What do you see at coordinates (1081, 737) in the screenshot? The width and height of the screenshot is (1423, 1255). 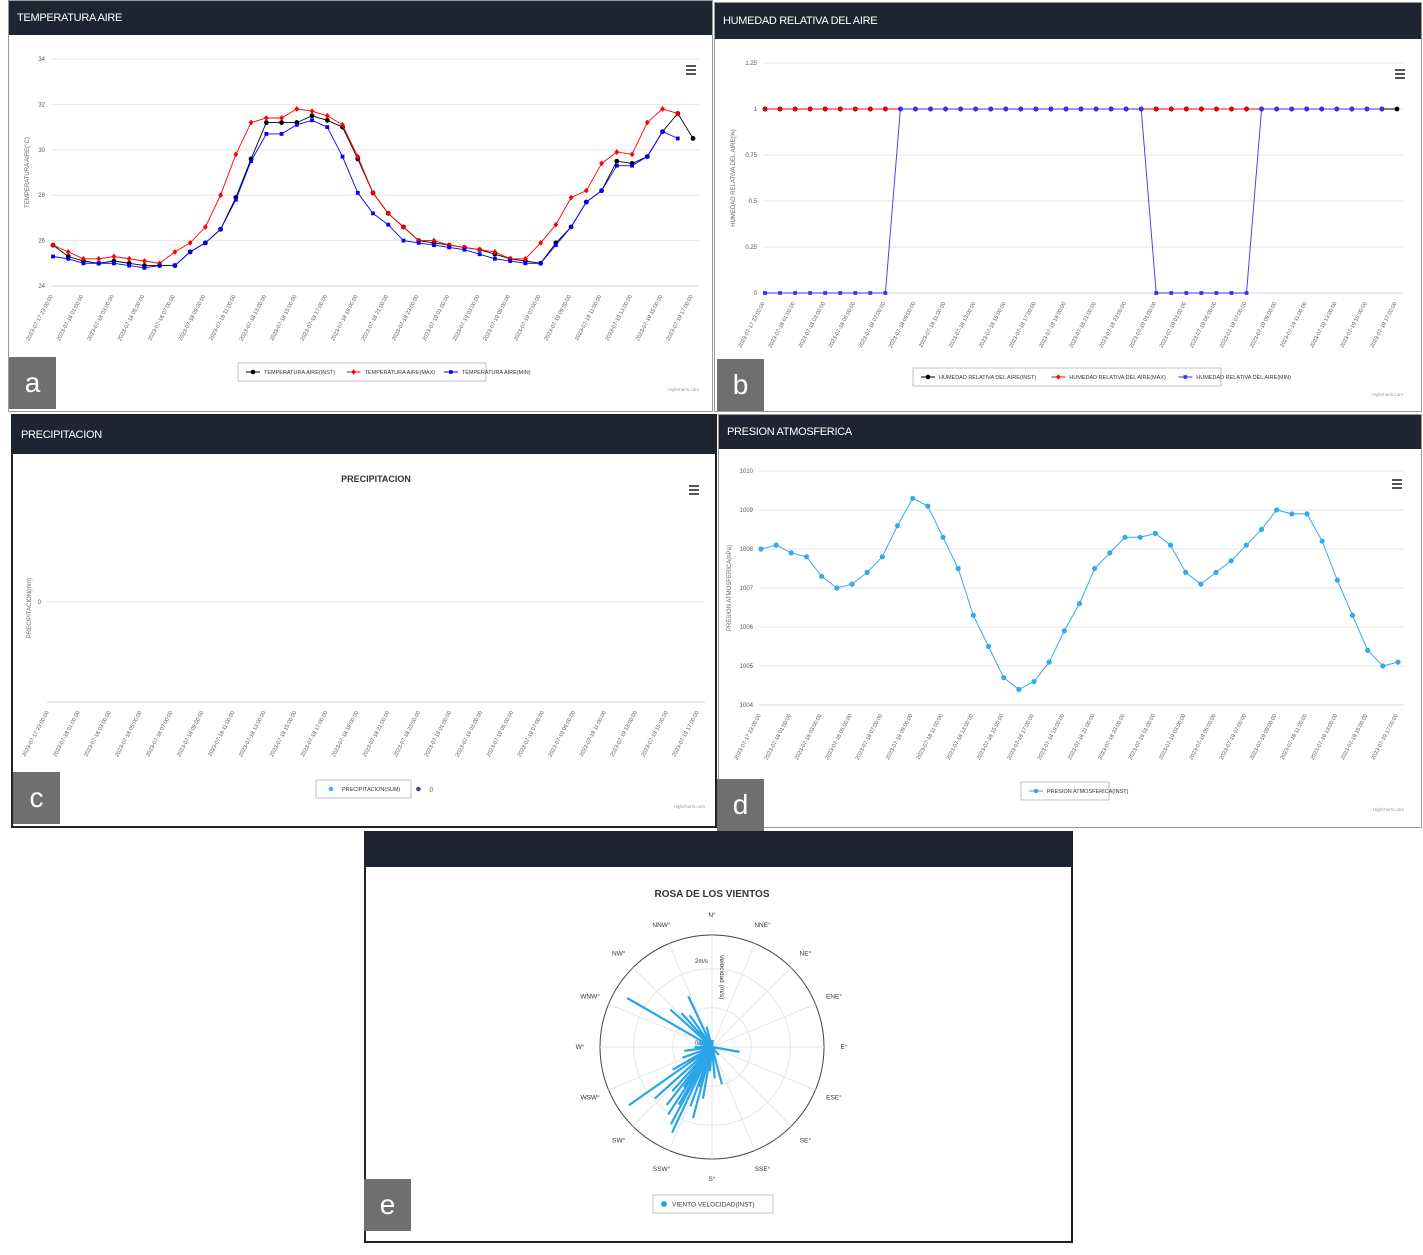 I see `x-tick-label: 2023-07-18 21:00:00` at bounding box center [1081, 737].